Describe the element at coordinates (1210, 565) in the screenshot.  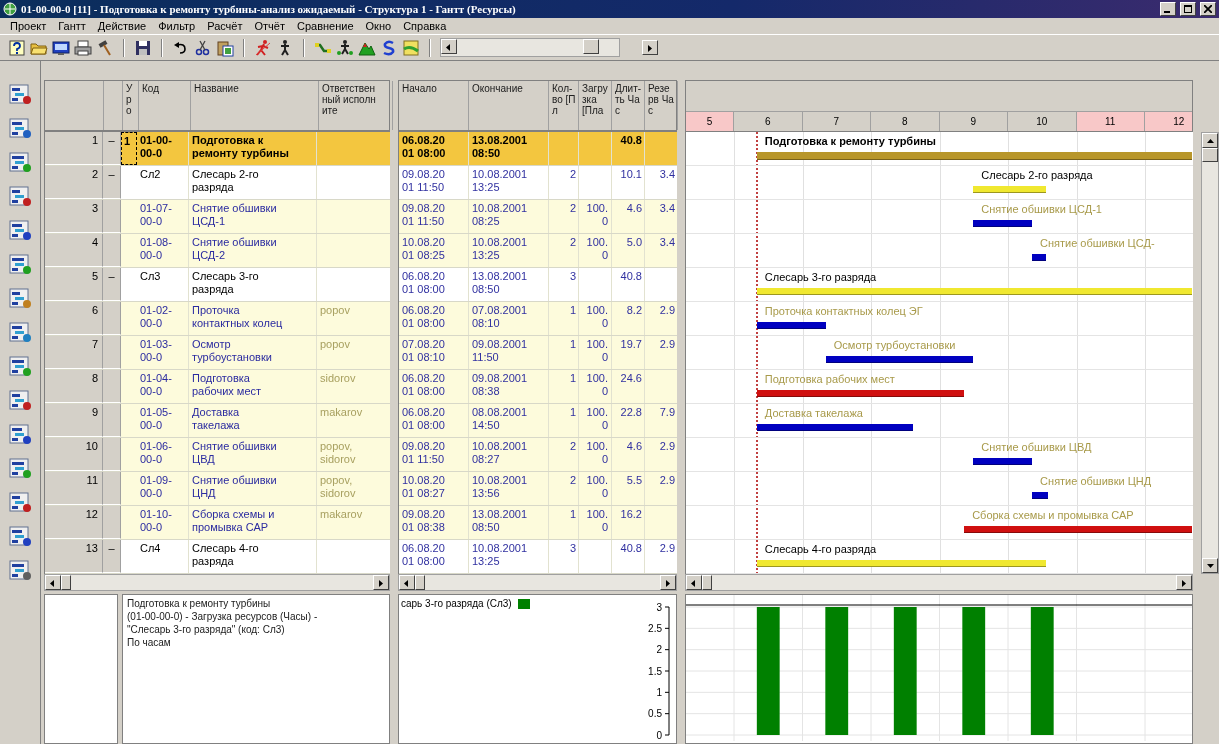
I see `scroll-down-button` at that location.